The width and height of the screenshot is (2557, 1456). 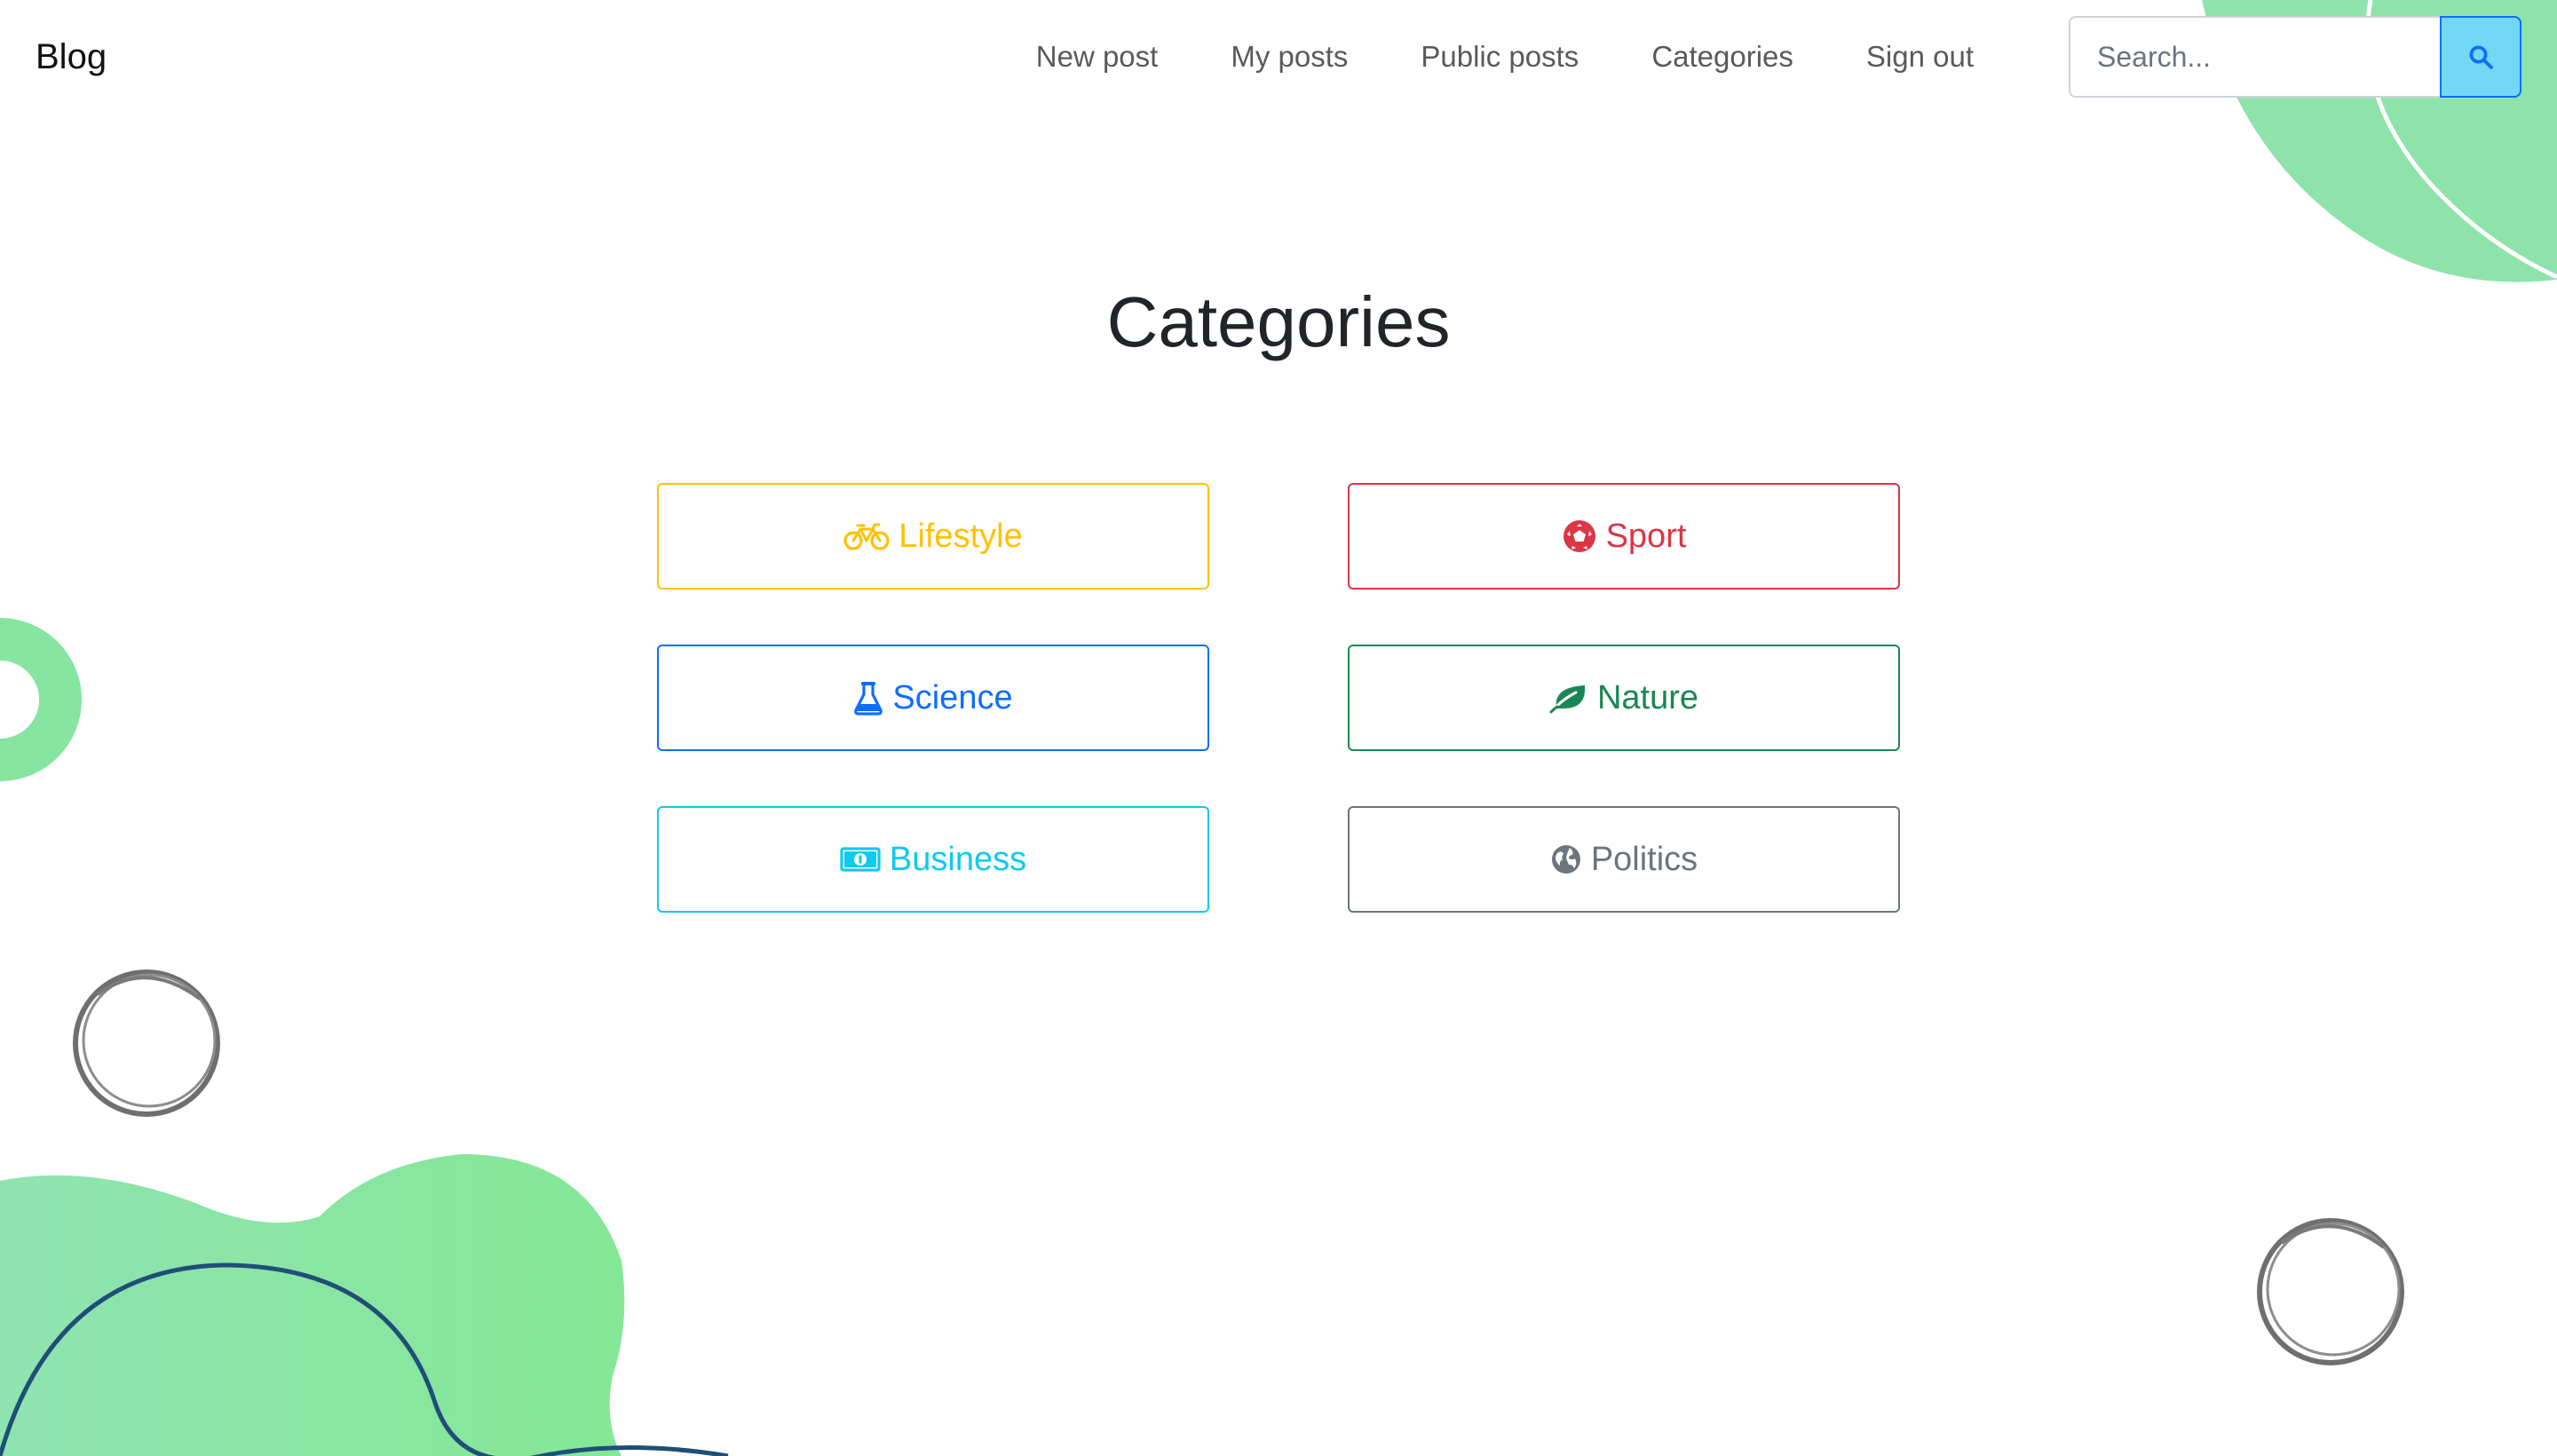 I want to click on nav-link-categories: Categories, so click(x=1722, y=57).